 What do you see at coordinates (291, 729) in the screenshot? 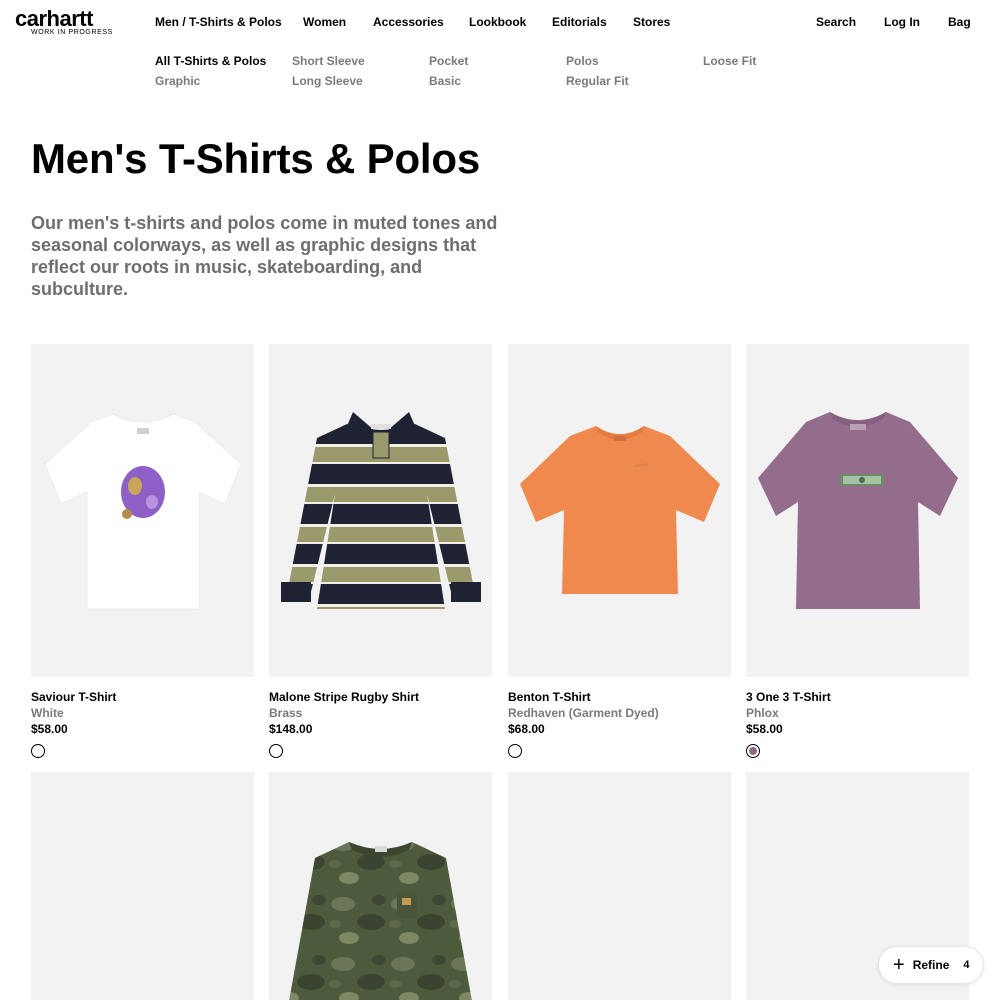
I see `product-price: $148.00` at bounding box center [291, 729].